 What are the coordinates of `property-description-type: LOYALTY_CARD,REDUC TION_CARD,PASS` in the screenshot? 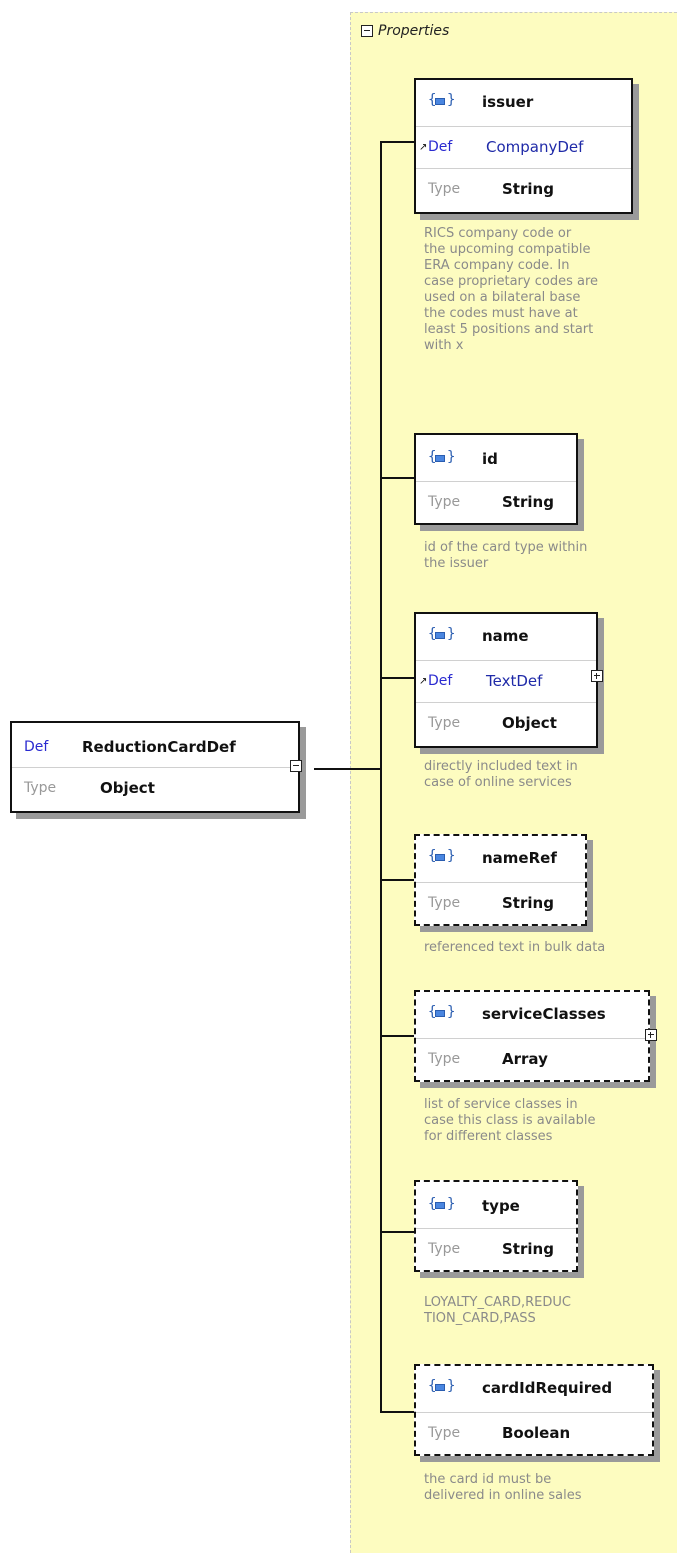 It's located at (497, 1310).